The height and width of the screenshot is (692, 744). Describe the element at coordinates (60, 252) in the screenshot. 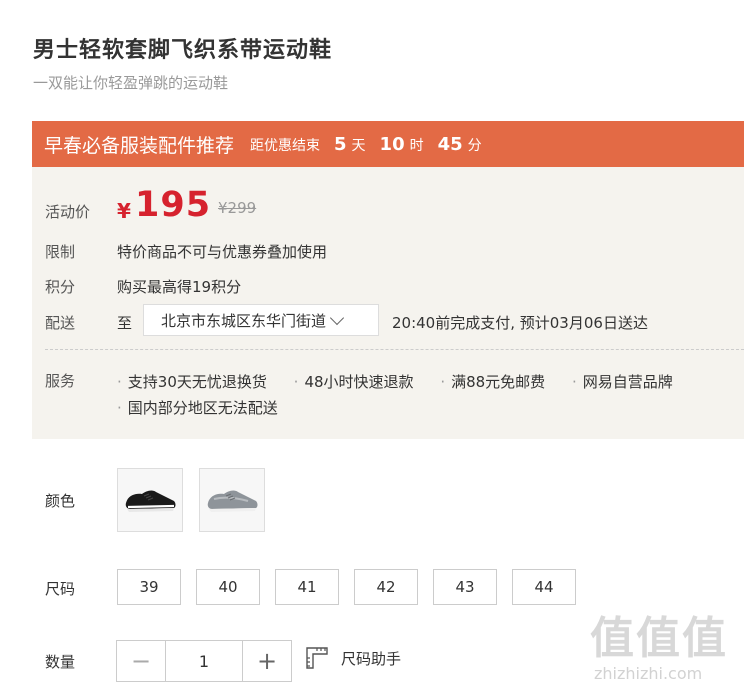

I see `limit-label: 限制` at that location.